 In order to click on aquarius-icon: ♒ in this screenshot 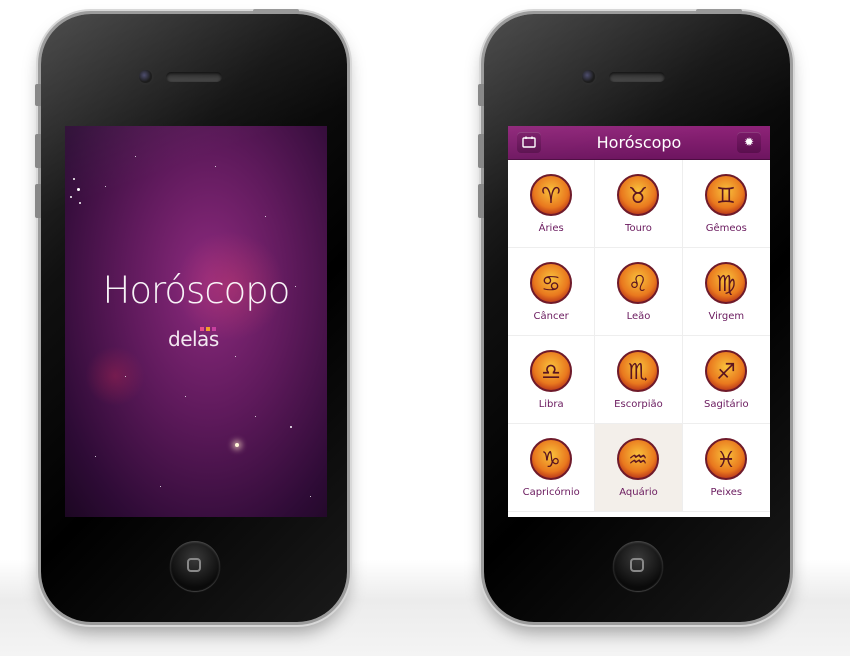, I will do `click(638, 458)`.